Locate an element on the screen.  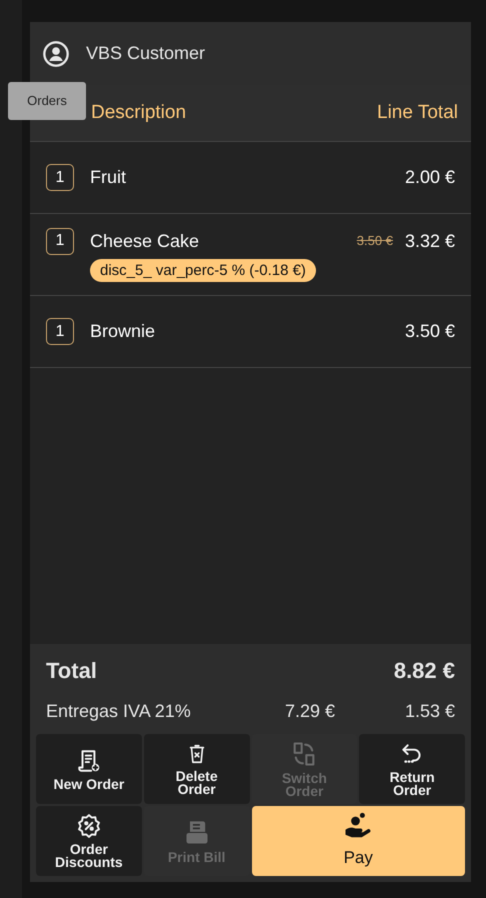
tax-label: Entregas IVA 21% is located at coordinates (119, 711).